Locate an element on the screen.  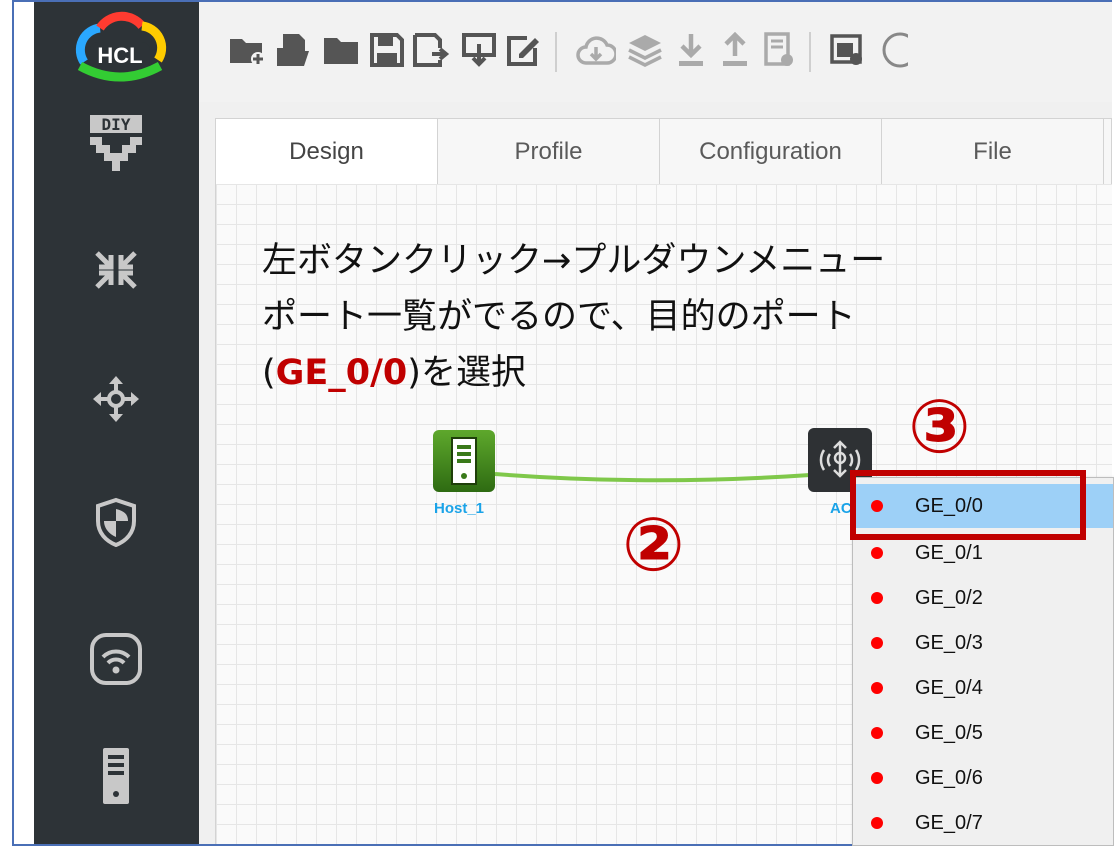
port-label: GE_0/3 is located at coordinates (949, 642).